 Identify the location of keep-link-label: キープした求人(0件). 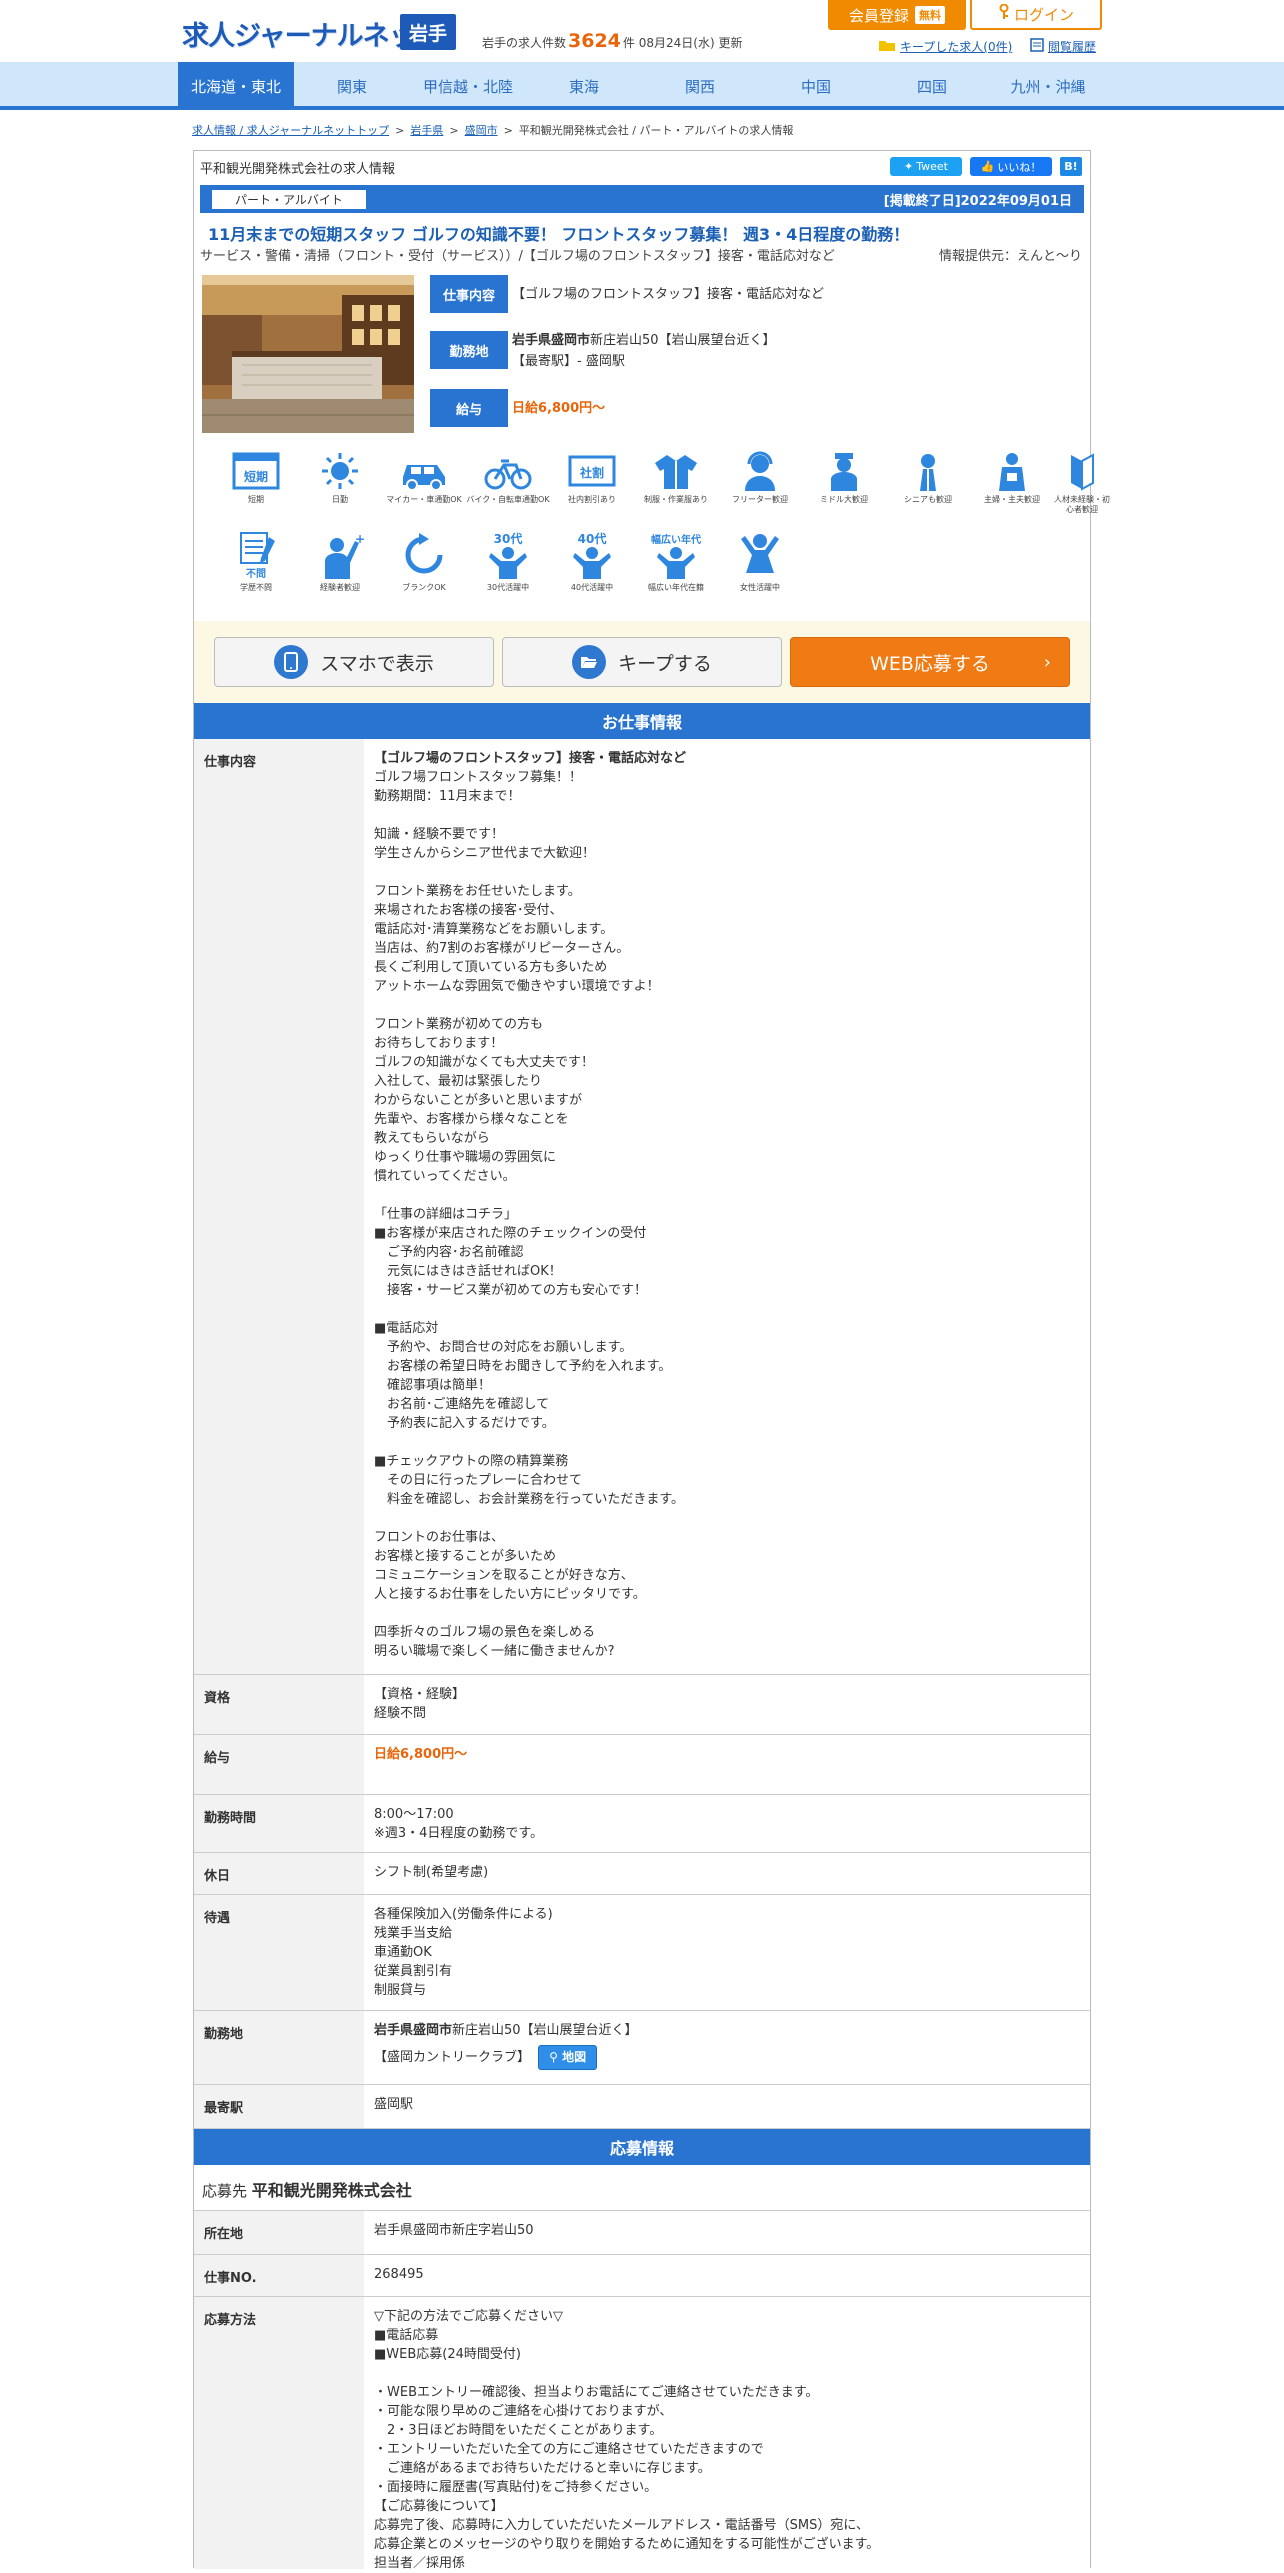
(956, 47).